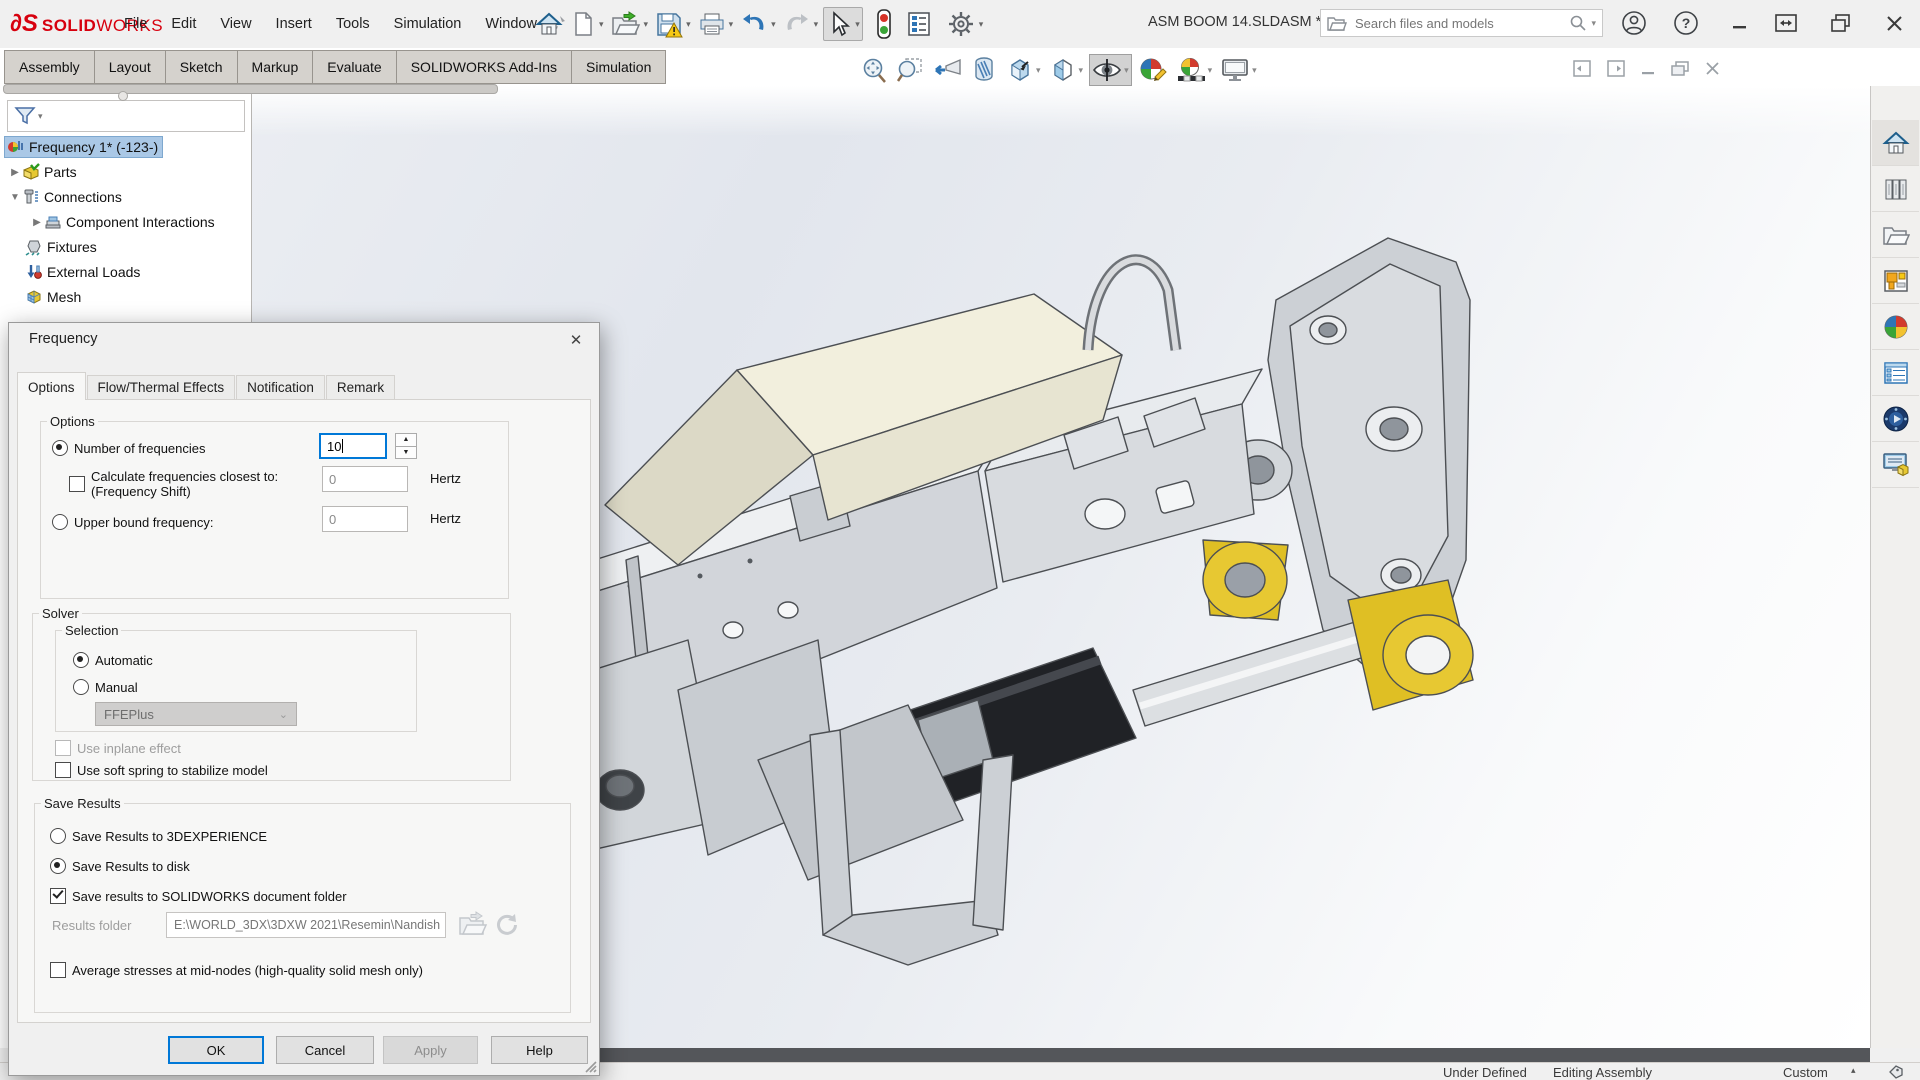 The height and width of the screenshot is (1080, 1920). I want to click on number-of-frequencies-radio: Number of frequencies, so click(129, 448).